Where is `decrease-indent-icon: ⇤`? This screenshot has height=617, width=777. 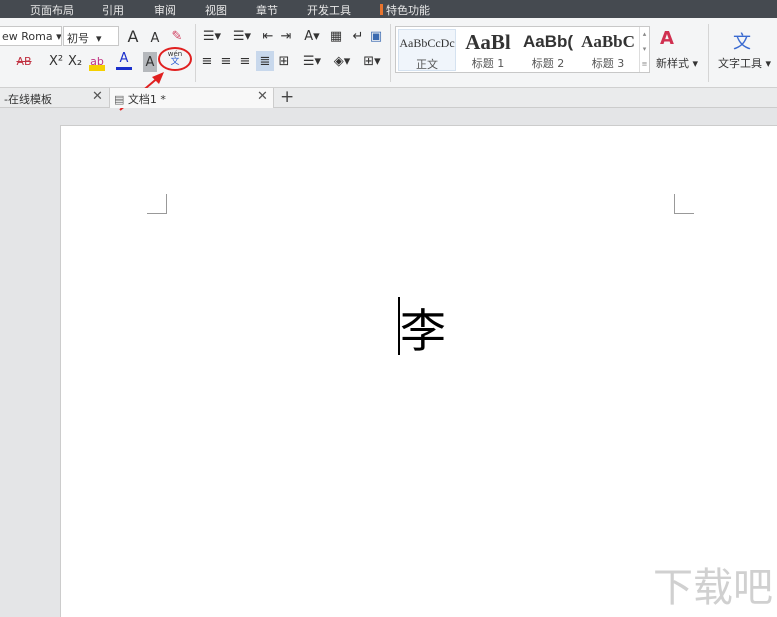
decrease-indent-icon: ⇤ is located at coordinates (268, 36).